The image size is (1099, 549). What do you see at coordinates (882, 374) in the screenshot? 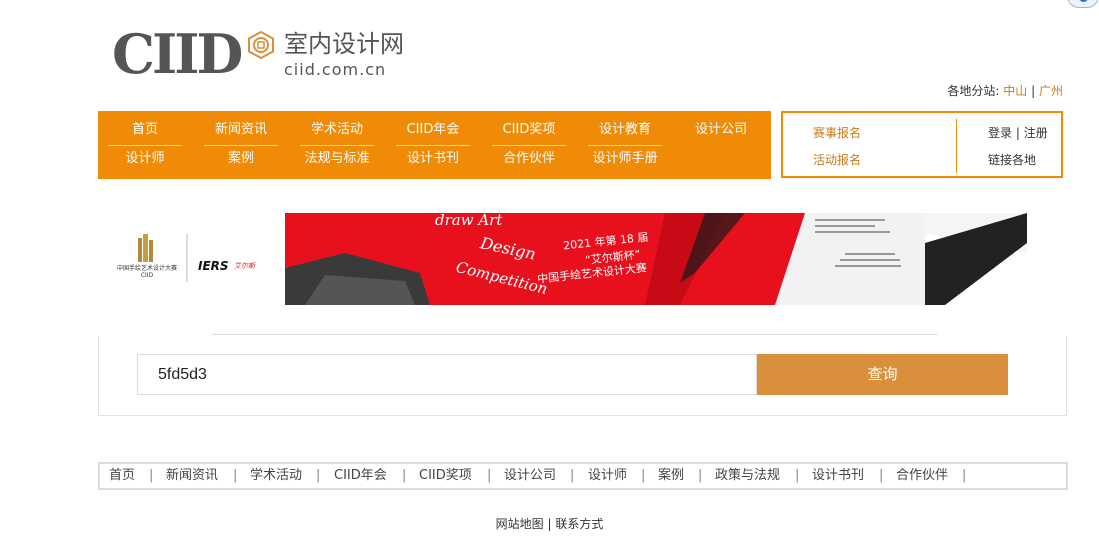
I see `search-button: 查询` at bounding box center [882, 374].